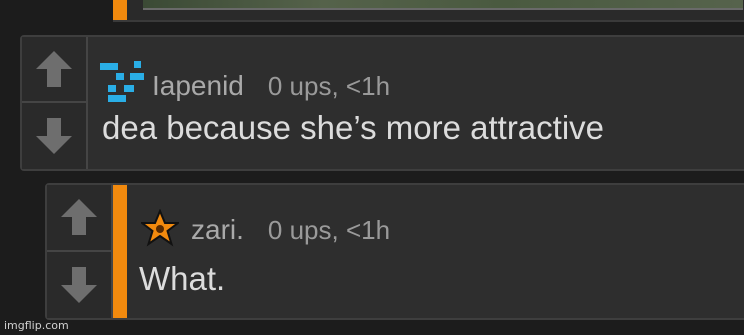  Describe the element at coordinates (266, 224) in the screenshot. I see `comment-meta: zari. 0 ups, <1h` at that location.